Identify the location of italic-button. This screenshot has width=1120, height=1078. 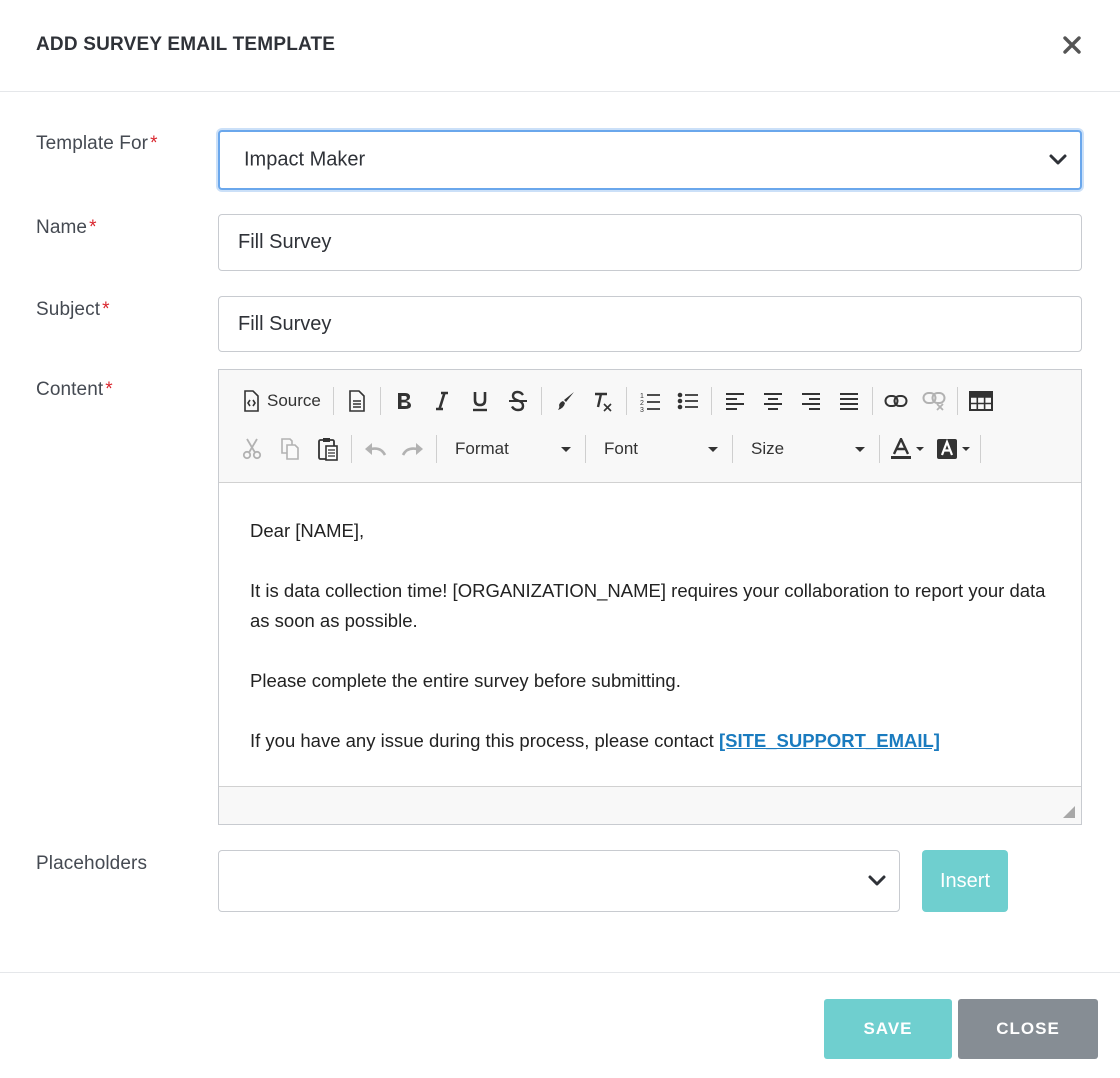
(442, 401).